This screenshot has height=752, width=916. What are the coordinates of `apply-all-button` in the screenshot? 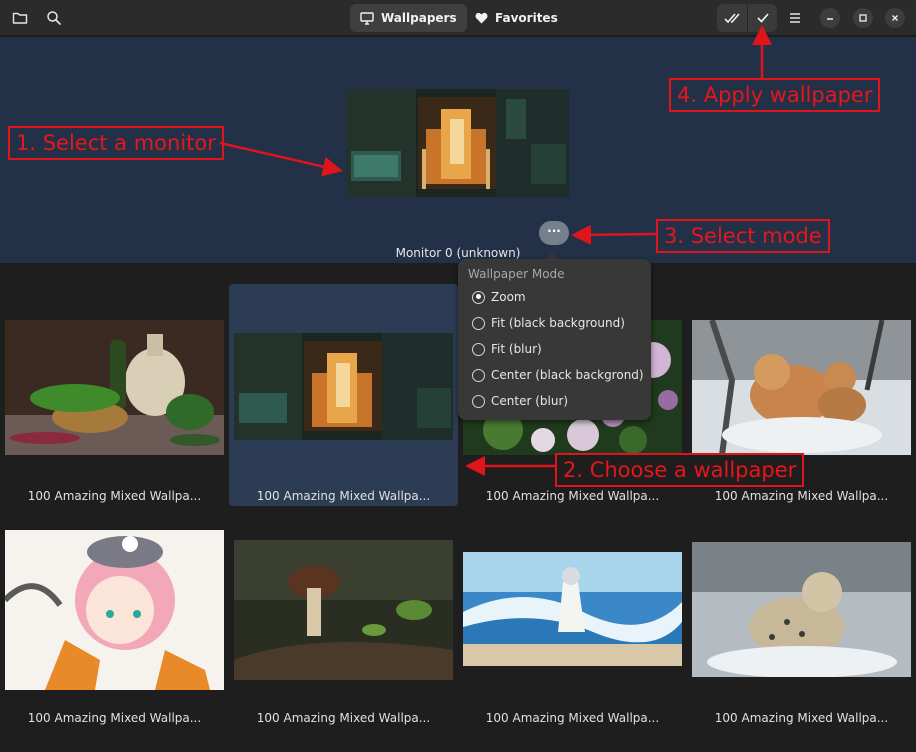 It's located at (732, 18).